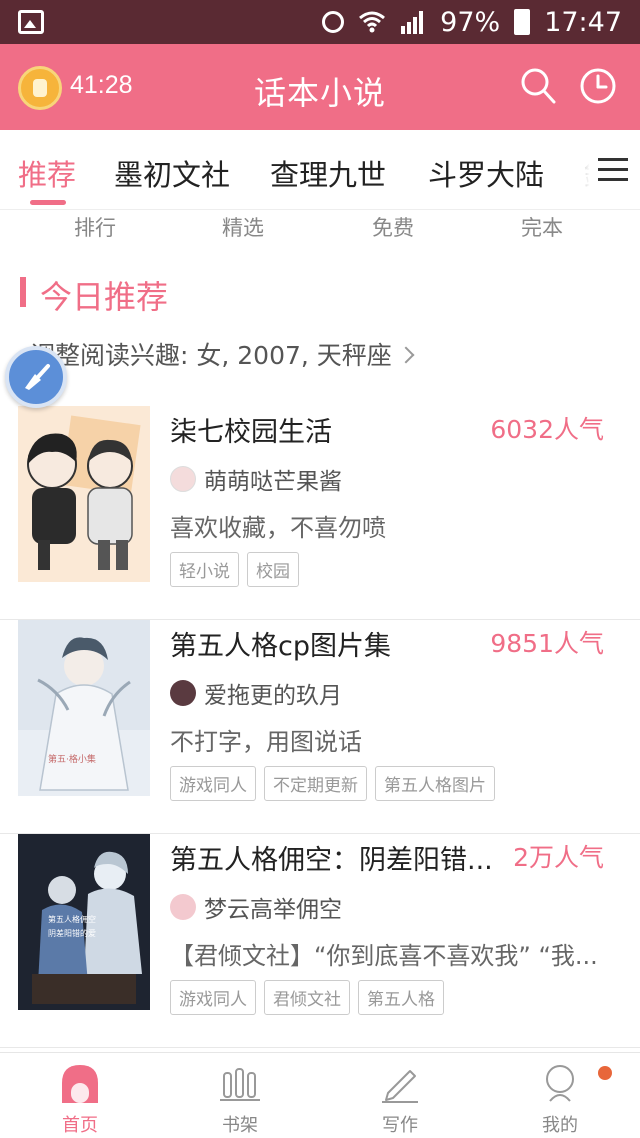  Describe the element at coordinates (486, 173) in the screenshot. I see `tab-douluo-dalu: 斗罗大陆` at that location.